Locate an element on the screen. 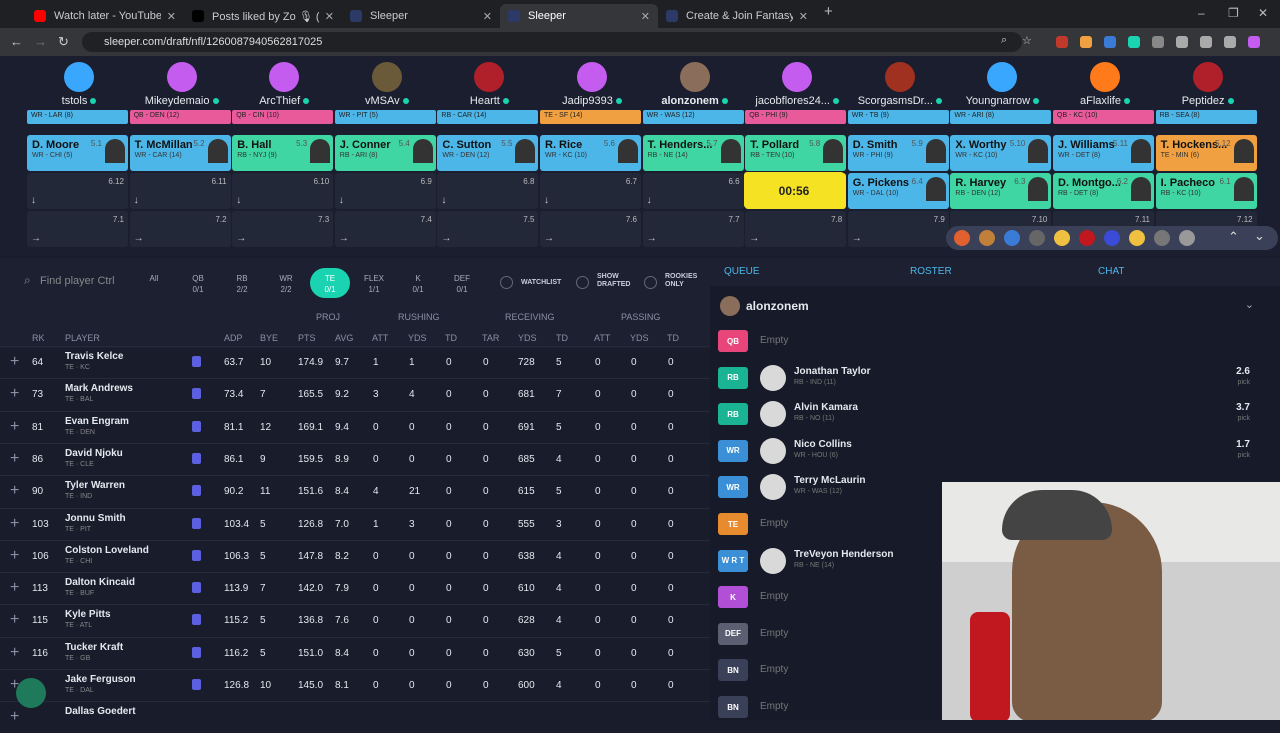 This screenshot has height=733, width=1280. previous-pick-strip: TE - SF (14) is located at coordinates (590, 117).